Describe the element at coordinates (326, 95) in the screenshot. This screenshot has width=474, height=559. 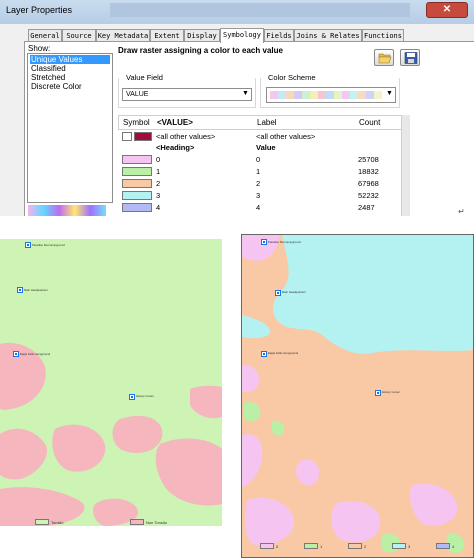
I see `color-ramp-preview` at that location.